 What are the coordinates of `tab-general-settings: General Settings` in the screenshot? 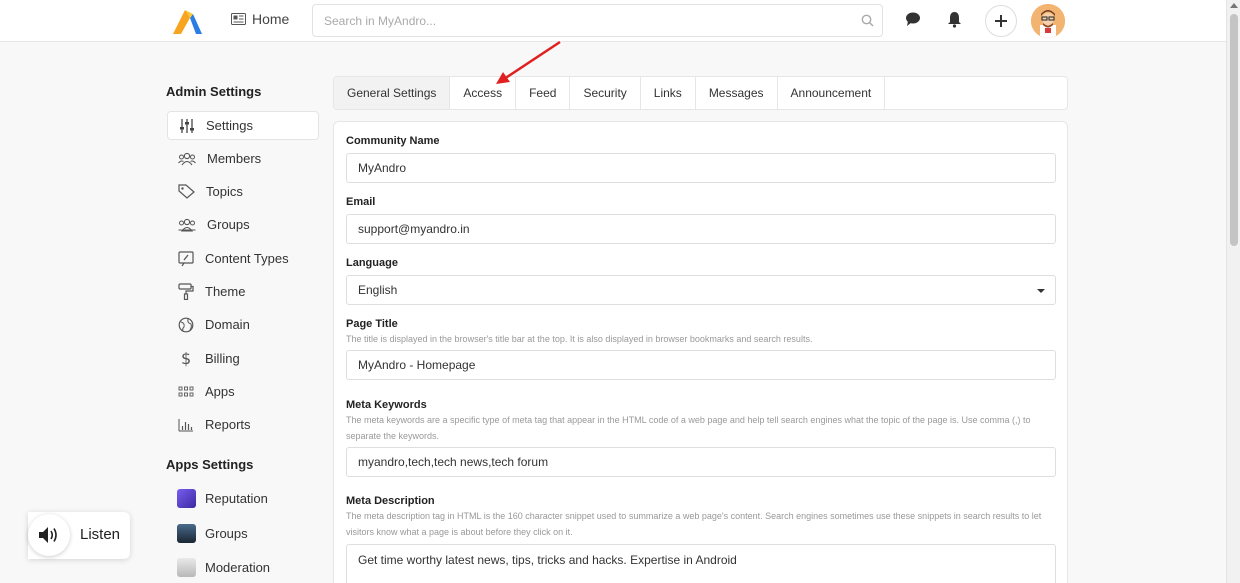 It's located at (392, 93).